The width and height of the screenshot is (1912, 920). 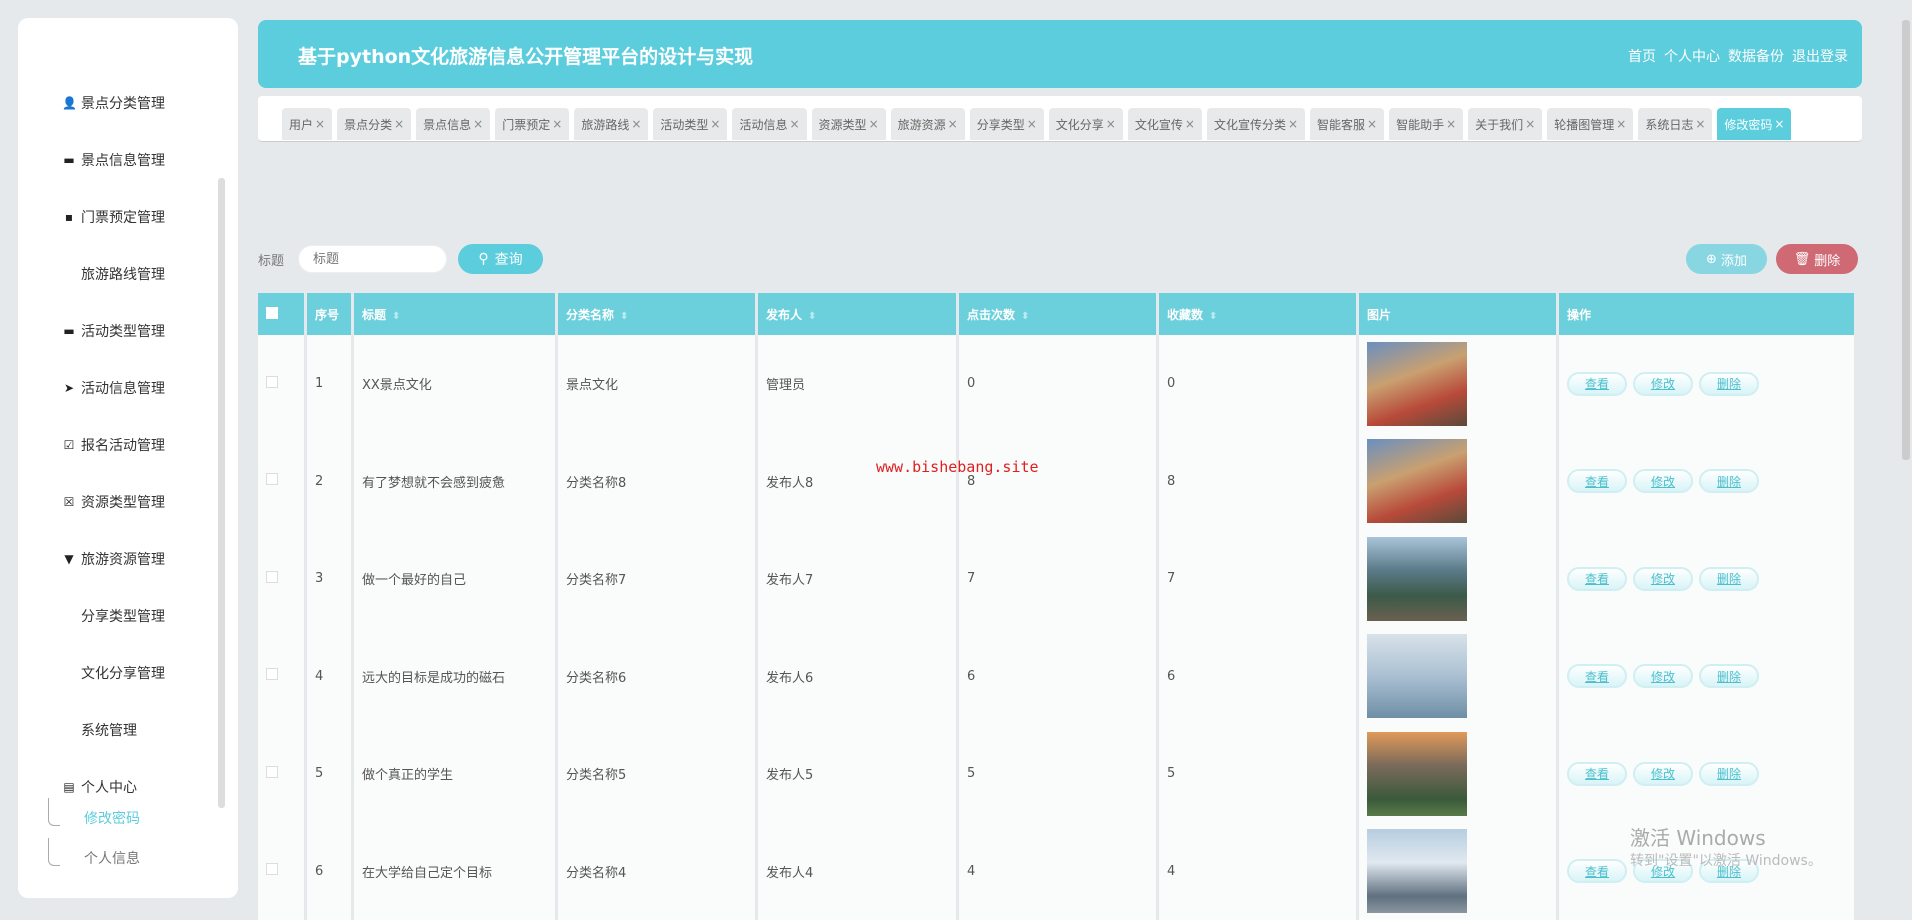 I want to click on column-header: 收藏数⬍, so click(x=1259, y=314).